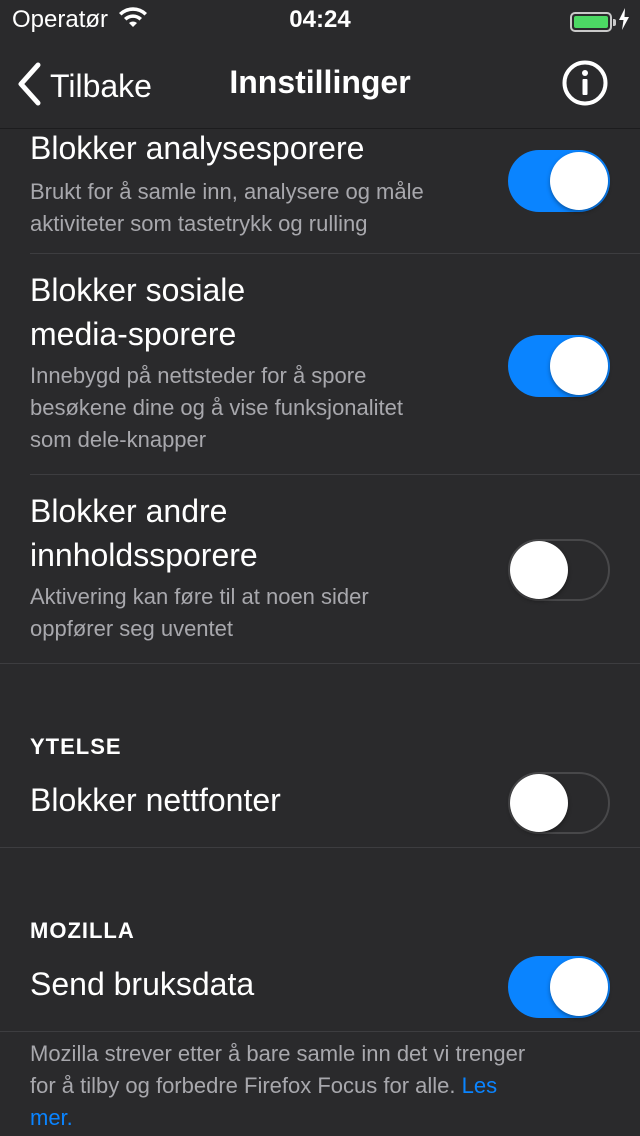  Describe the element at coordinates (199, 223) in the screenshot. I see `description-line: aktiviteter som tastetrykk og rulling` at that location.